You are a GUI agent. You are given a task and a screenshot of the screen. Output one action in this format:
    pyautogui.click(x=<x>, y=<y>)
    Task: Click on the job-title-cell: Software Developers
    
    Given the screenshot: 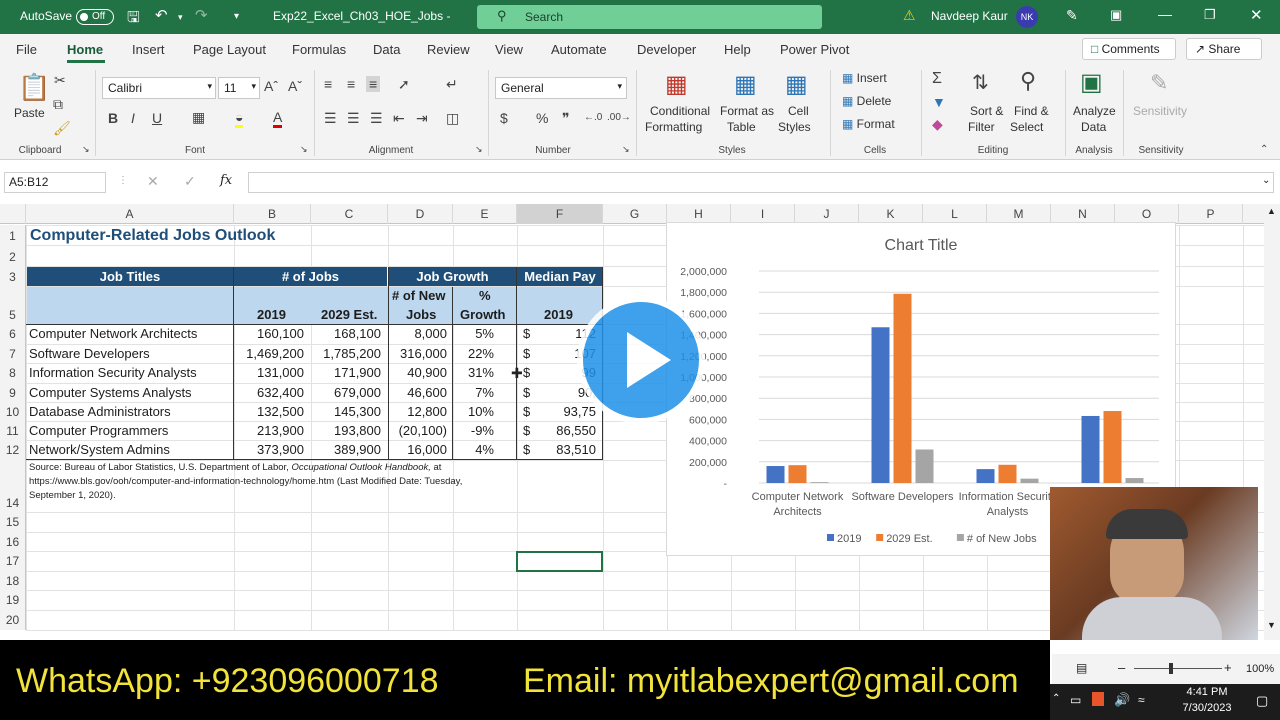 What is the action you would take?
    pyautogui.click(x=89, y=353)
    